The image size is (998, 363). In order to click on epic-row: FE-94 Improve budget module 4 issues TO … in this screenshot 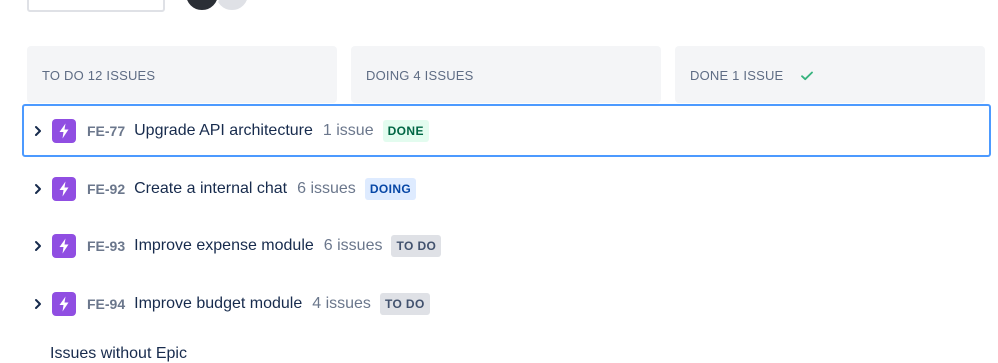, I will do `click(506, 303)`.